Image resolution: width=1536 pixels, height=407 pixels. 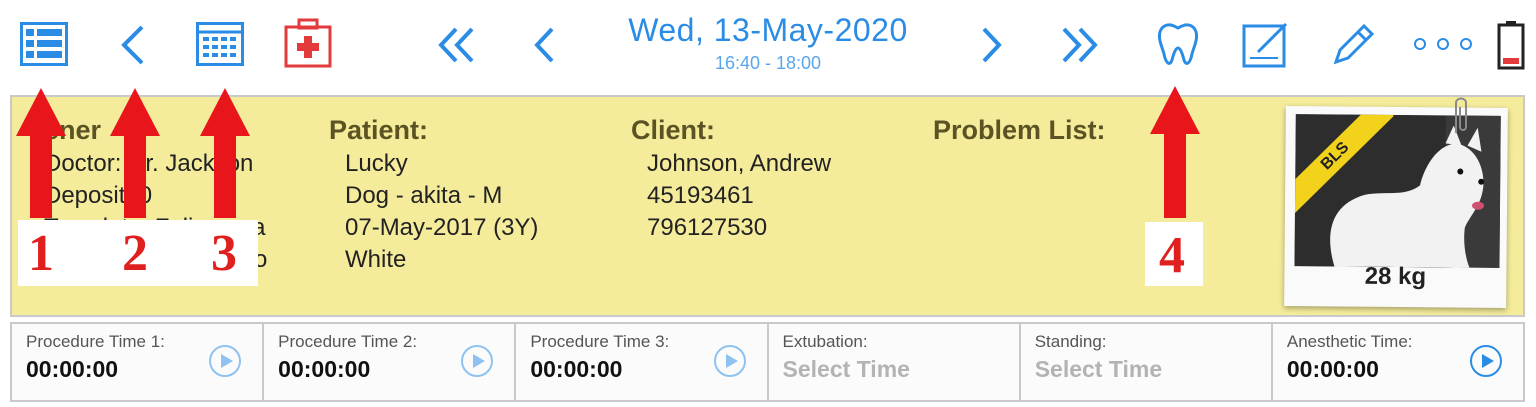 I want to click on timer-label: Extubation:, so click(x=825, y=341).